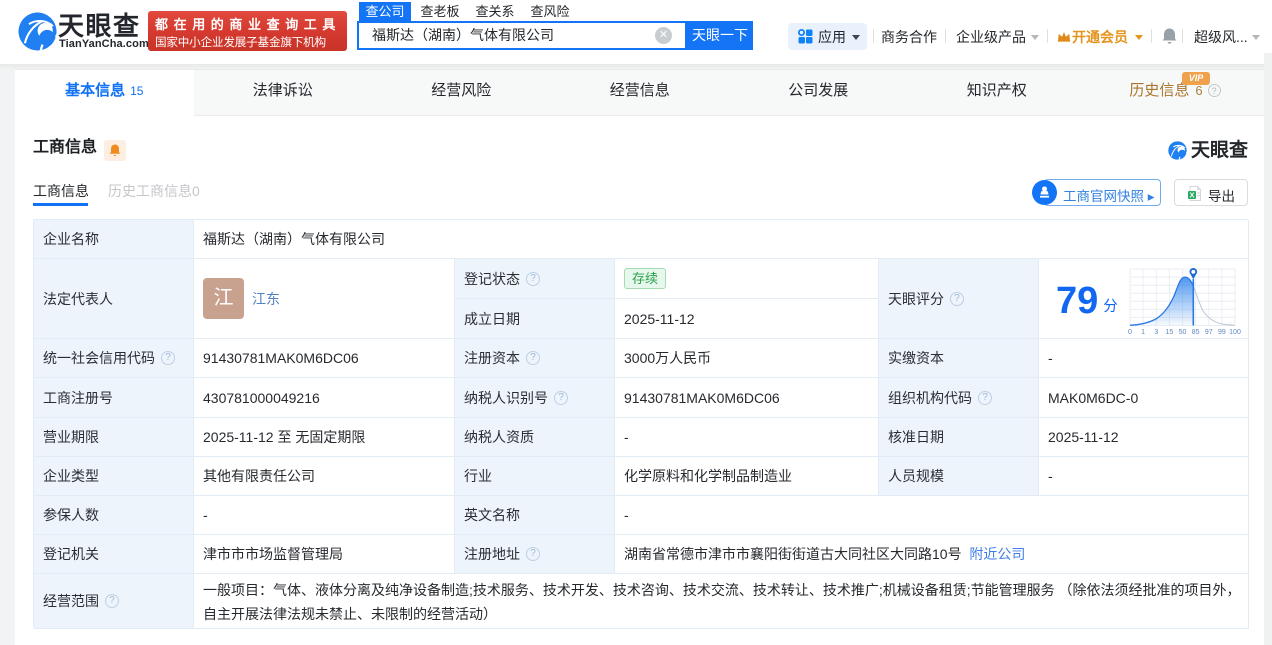 The image size is (1272, 645). What do you see at coordinates (1191, 195) in the screenshot?
I see `svg-text: X` at bounding box center [1191, 195].